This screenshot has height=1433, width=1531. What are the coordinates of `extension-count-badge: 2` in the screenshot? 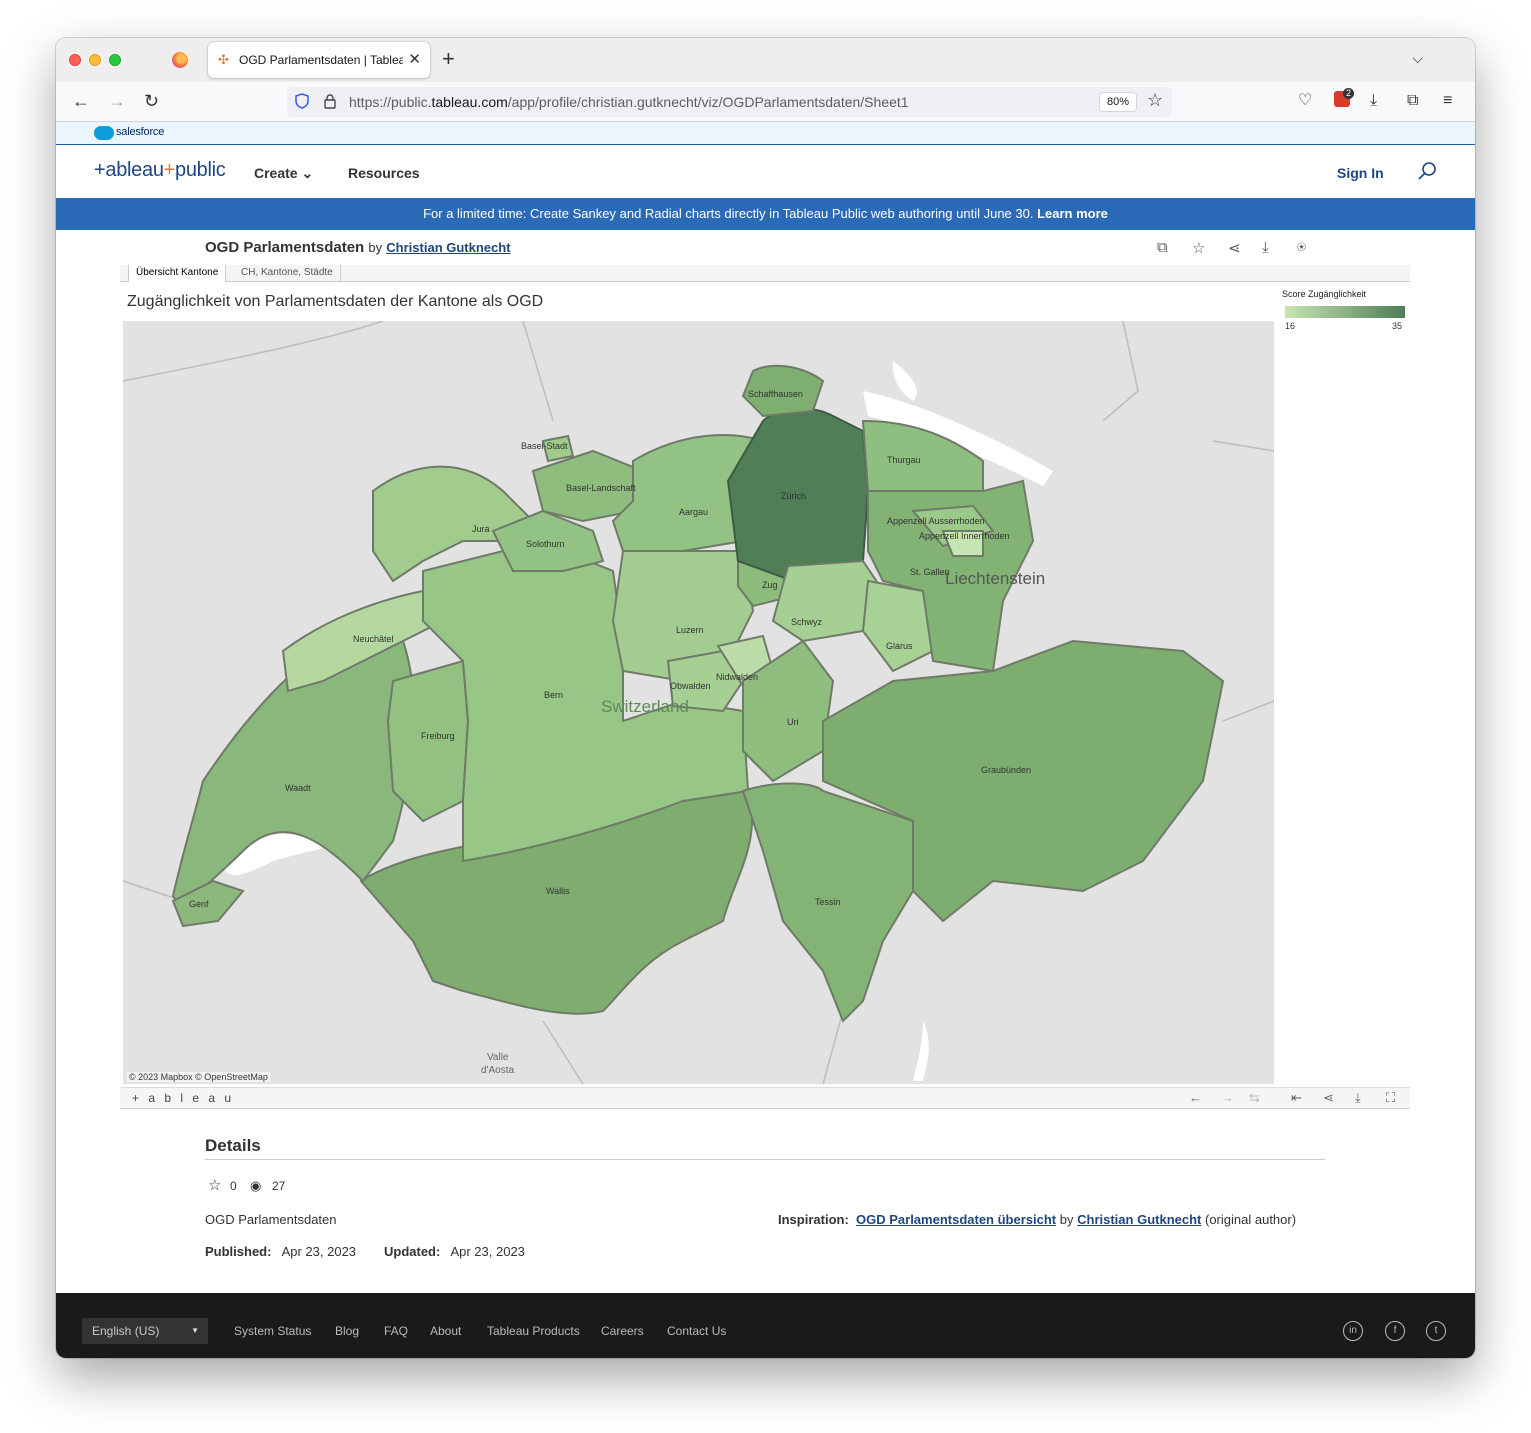 It's located at (1349, 93).